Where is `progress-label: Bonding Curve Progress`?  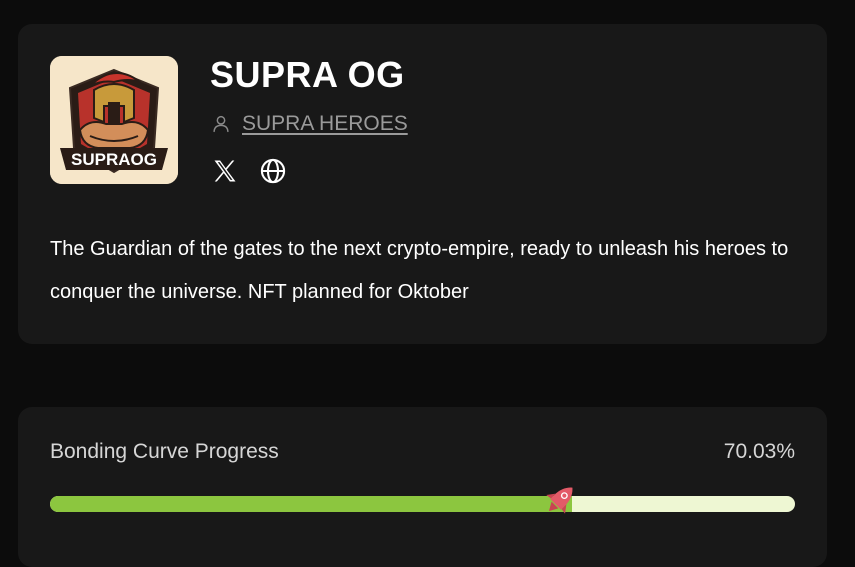 progress-label: Bonding Curve Progress is located at coordinates (164, 451).